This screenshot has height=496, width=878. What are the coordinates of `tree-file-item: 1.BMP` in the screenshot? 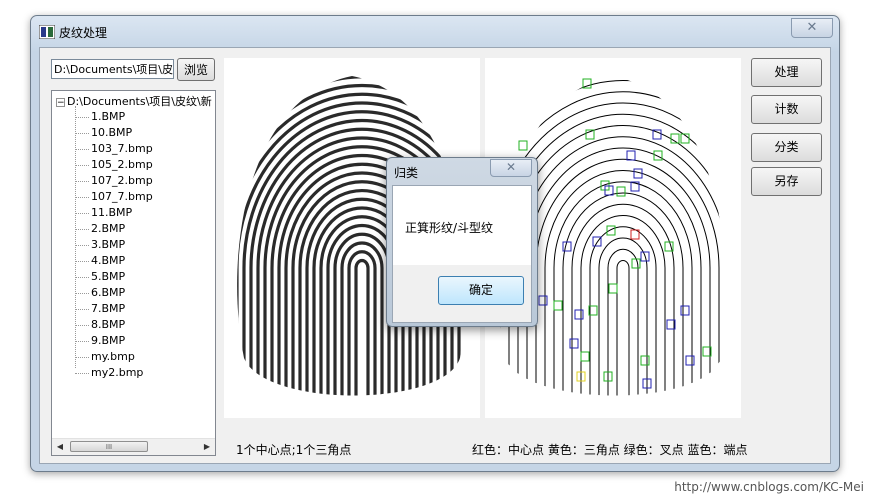 It's located at (100, 117).